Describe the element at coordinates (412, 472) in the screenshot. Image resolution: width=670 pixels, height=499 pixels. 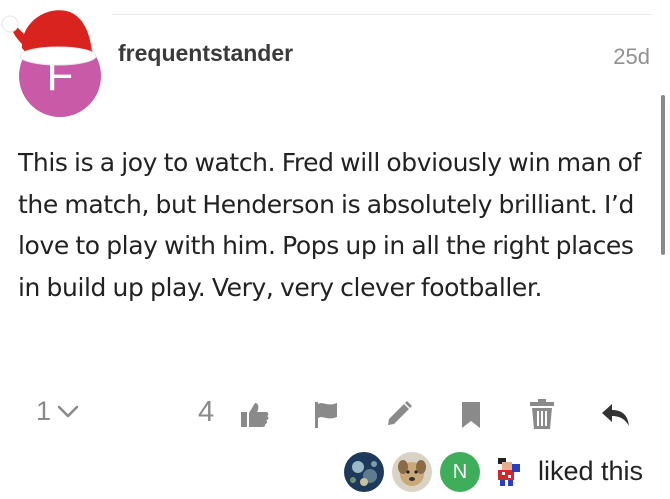
I see `liker-avatar-dog` at that location.